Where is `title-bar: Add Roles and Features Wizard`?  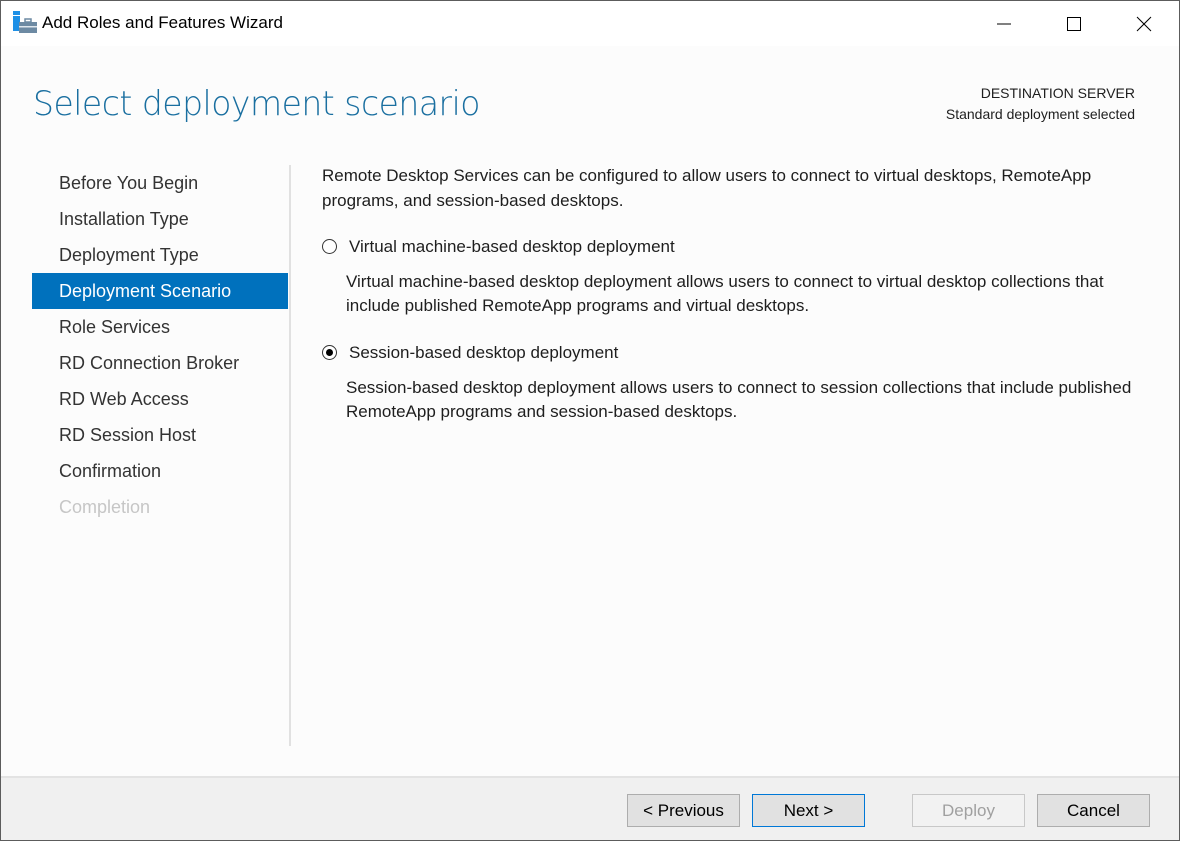
title-bar: Add Roles and Features Wizard is located at coordinates (590, 23).